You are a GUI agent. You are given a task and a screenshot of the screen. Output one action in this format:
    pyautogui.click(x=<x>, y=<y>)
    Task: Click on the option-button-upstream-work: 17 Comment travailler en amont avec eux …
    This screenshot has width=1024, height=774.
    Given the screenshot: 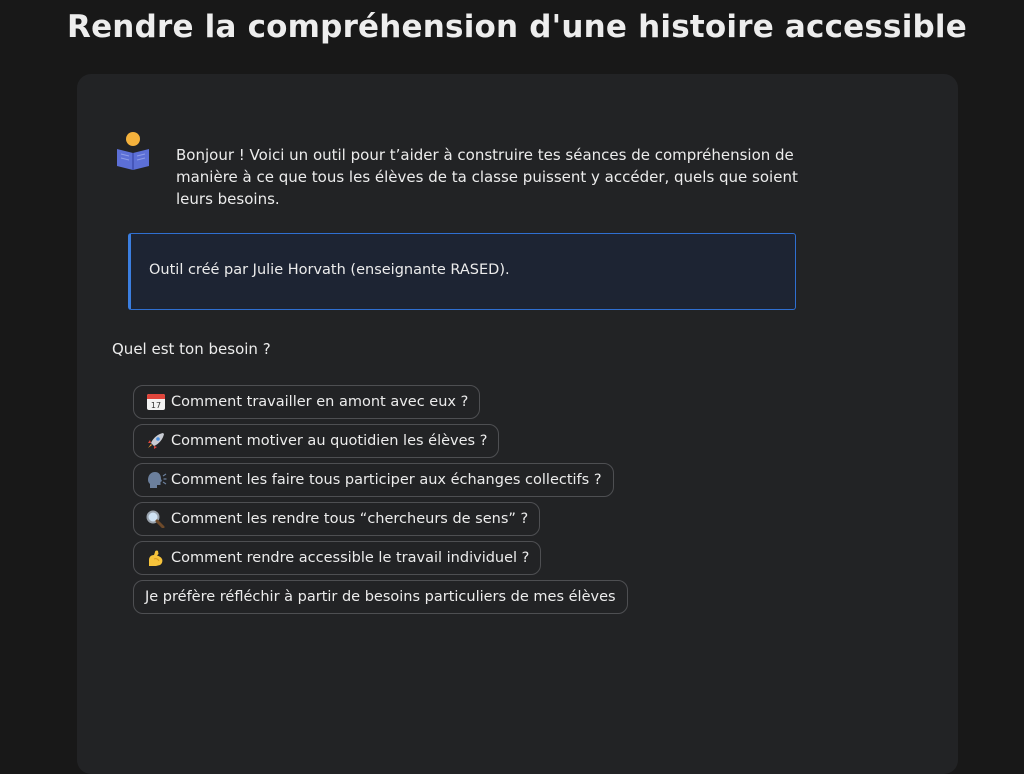 What is the action you would take?
    pyautogui.click(x=307, y=402)
    